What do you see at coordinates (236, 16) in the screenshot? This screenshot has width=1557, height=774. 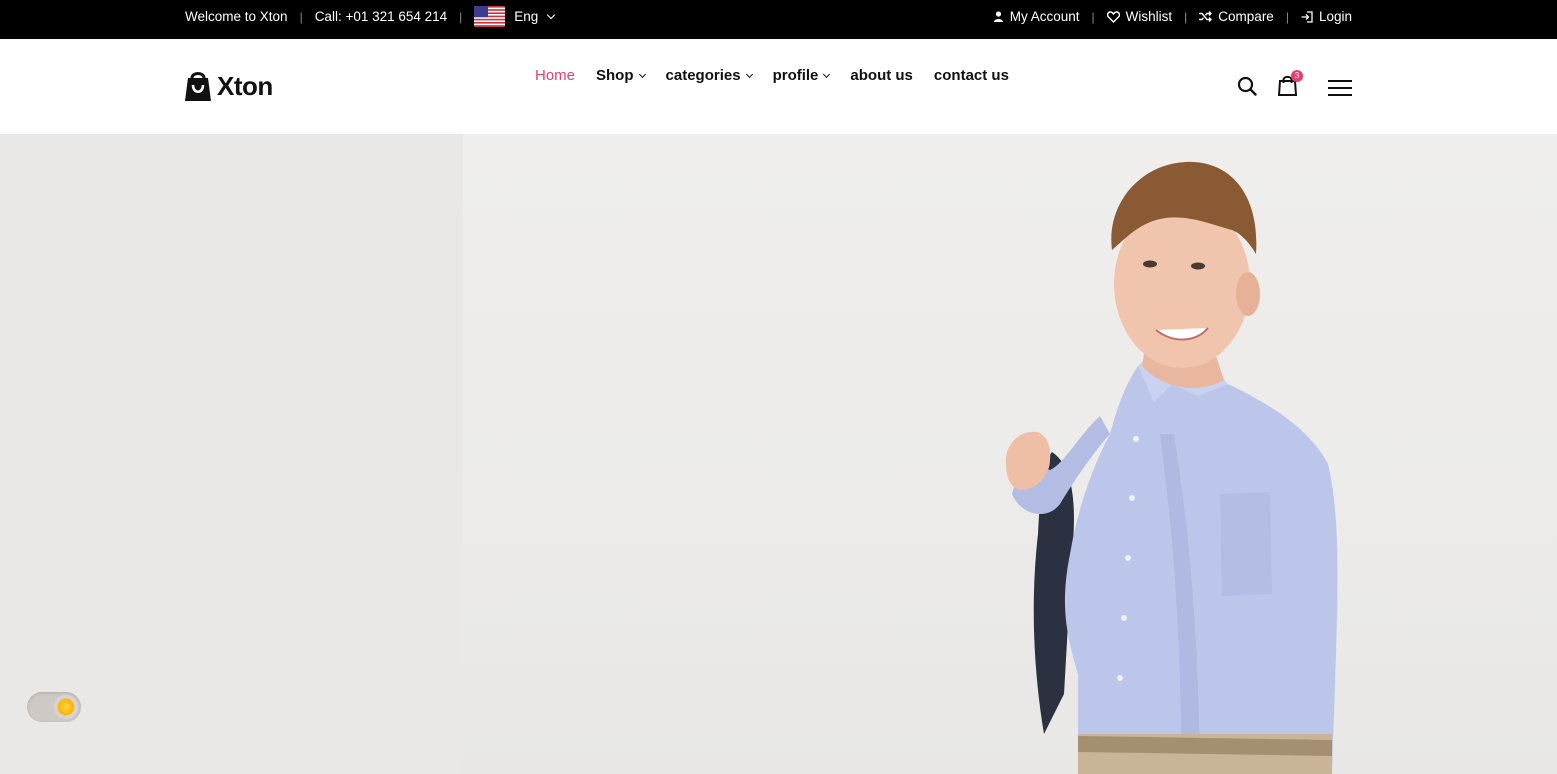 I see `welcome-text: Welcome to Xton` at bounding box center [236, 16].